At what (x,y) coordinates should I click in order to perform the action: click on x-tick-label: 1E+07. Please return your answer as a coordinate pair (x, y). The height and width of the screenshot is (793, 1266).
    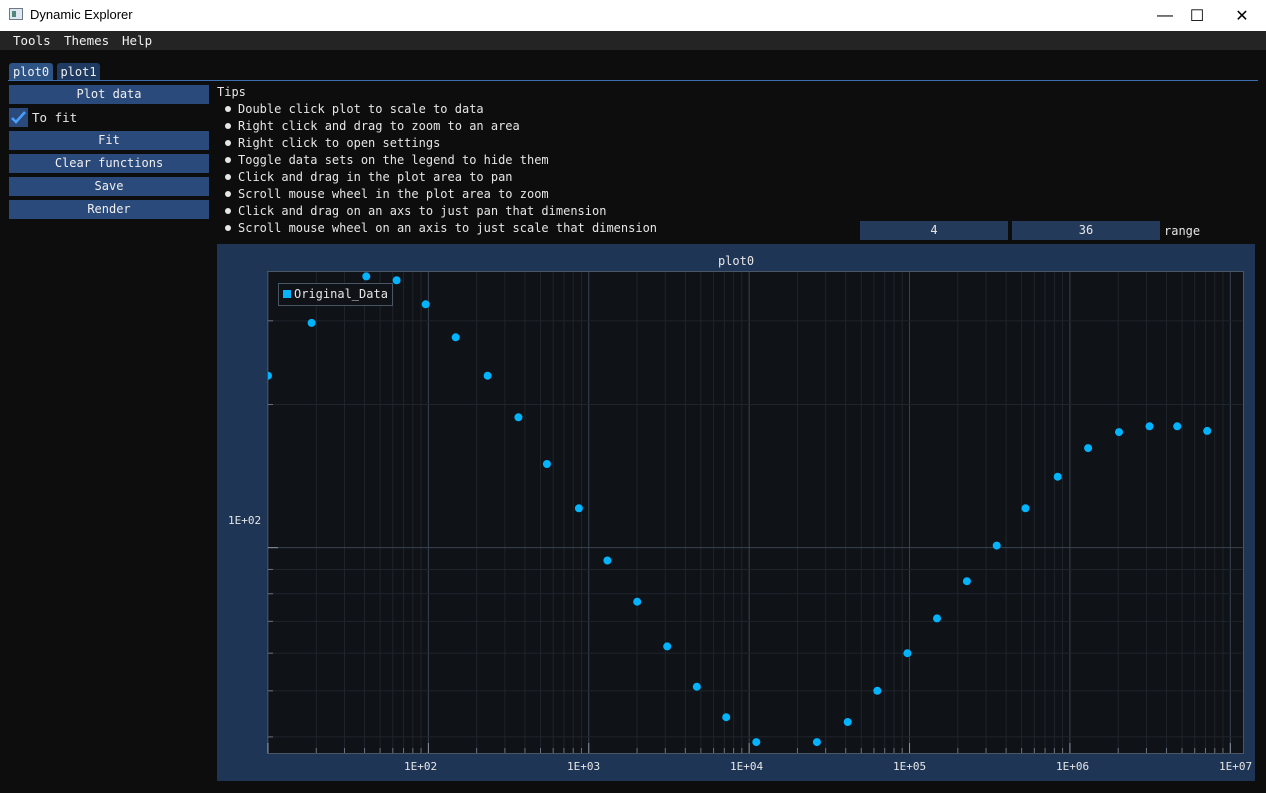
    Looking at the image, I should click on (1236, 766).